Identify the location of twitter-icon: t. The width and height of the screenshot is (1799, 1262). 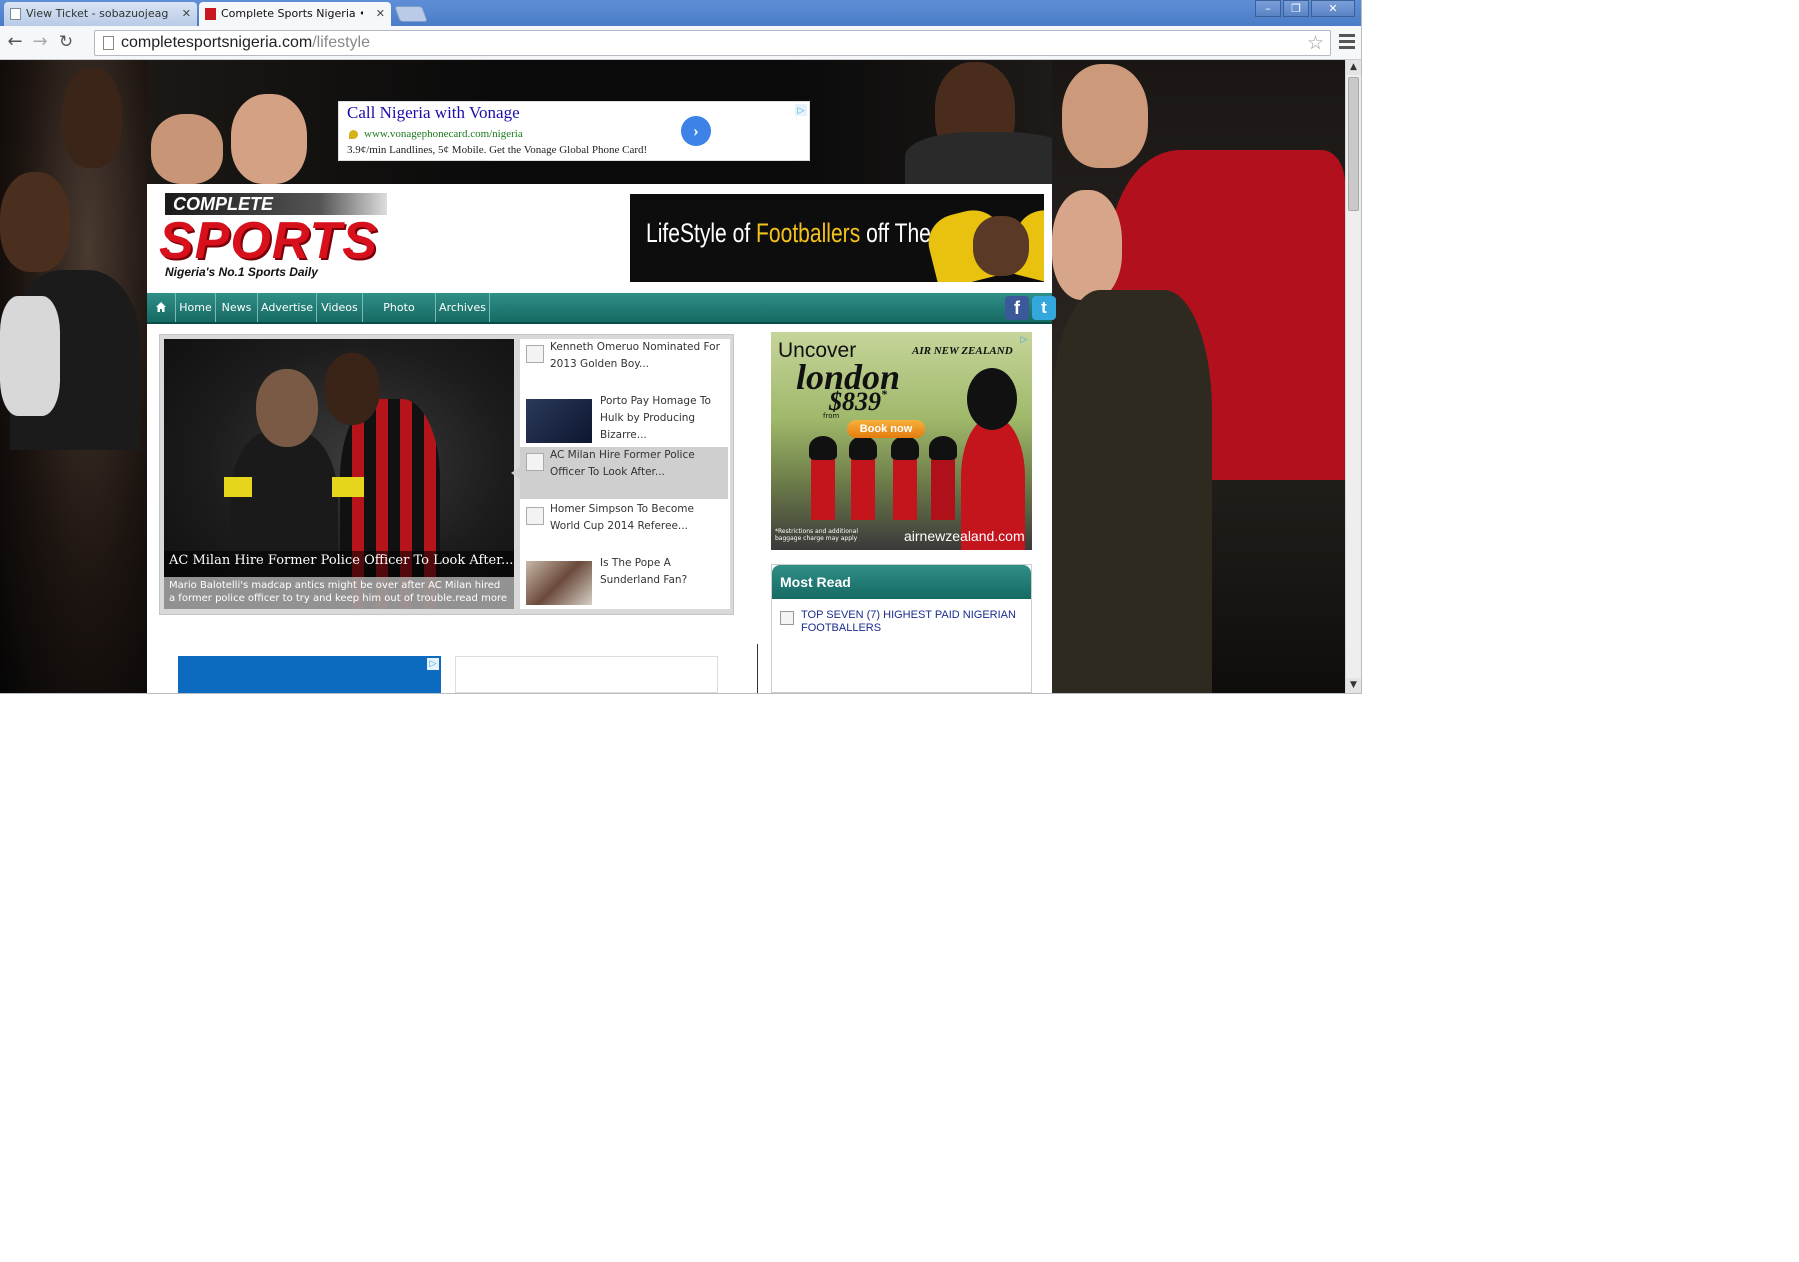
(1044, 308).